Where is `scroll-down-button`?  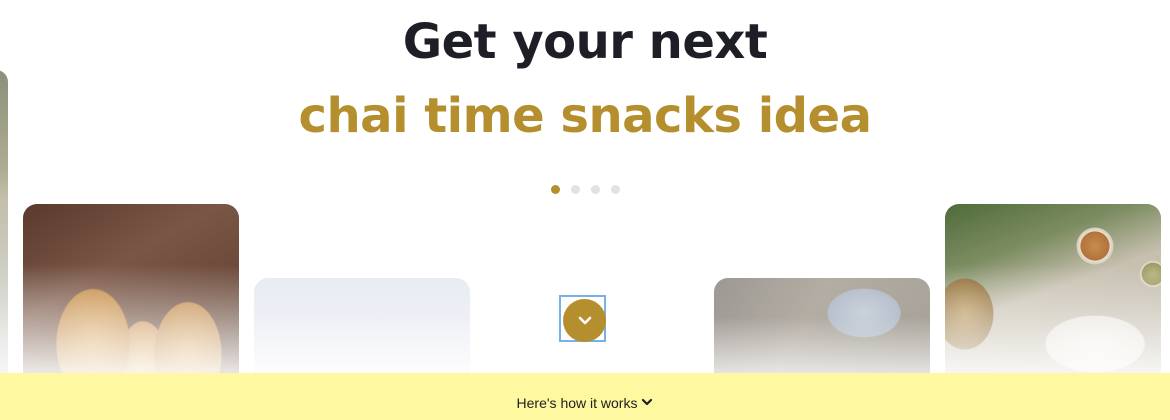 scroll-down-button is located at coordinates (584, 320).